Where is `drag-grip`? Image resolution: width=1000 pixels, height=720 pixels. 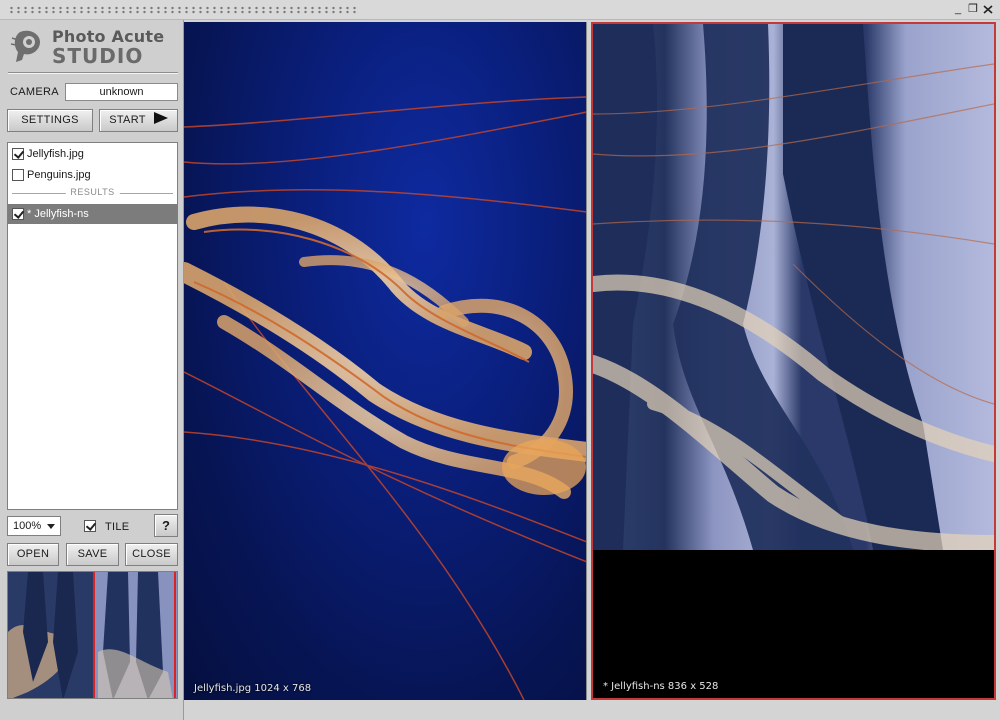
drag-grip is located at coordinates (183, 10).